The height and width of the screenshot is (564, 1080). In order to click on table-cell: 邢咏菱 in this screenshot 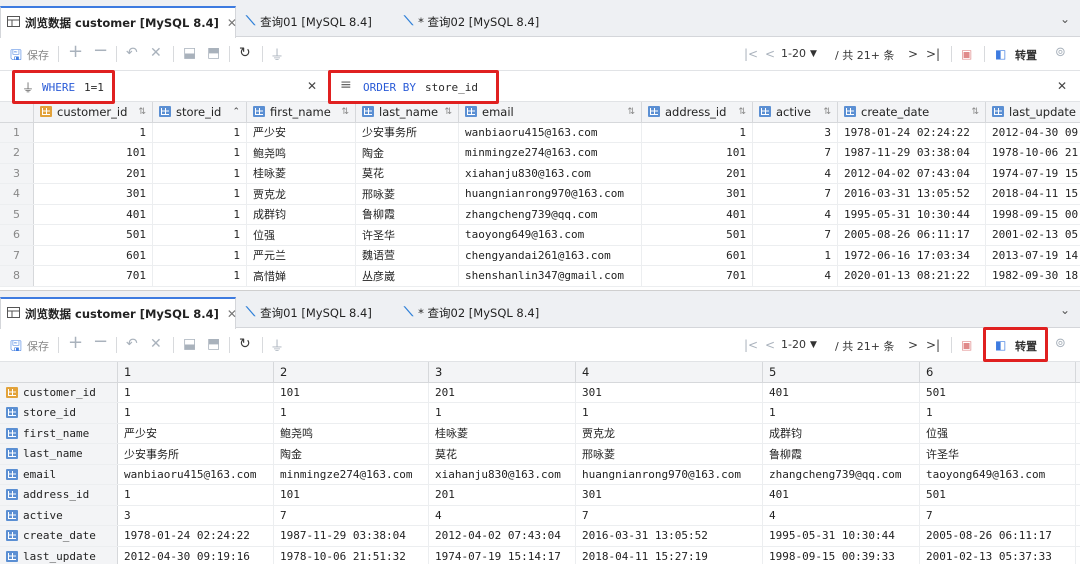, I will do `click(669, 454)`.